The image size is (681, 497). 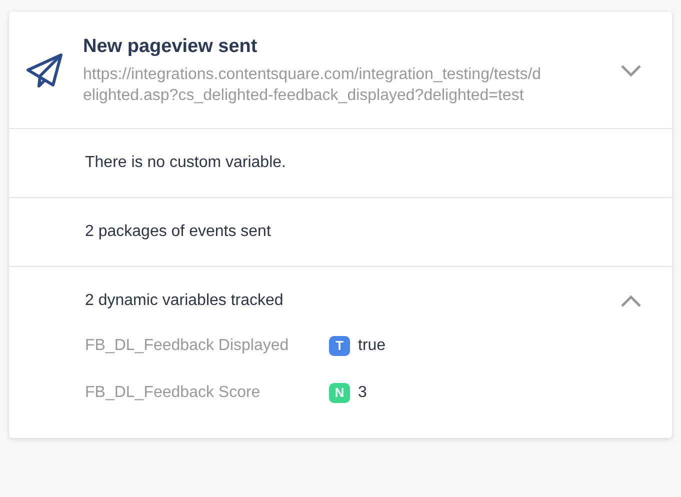 What do you see at coordinates (184, 301) in the screenshot?
I see `section-title: 2 dynamic variables tracked` at bounding box center [184, 301].